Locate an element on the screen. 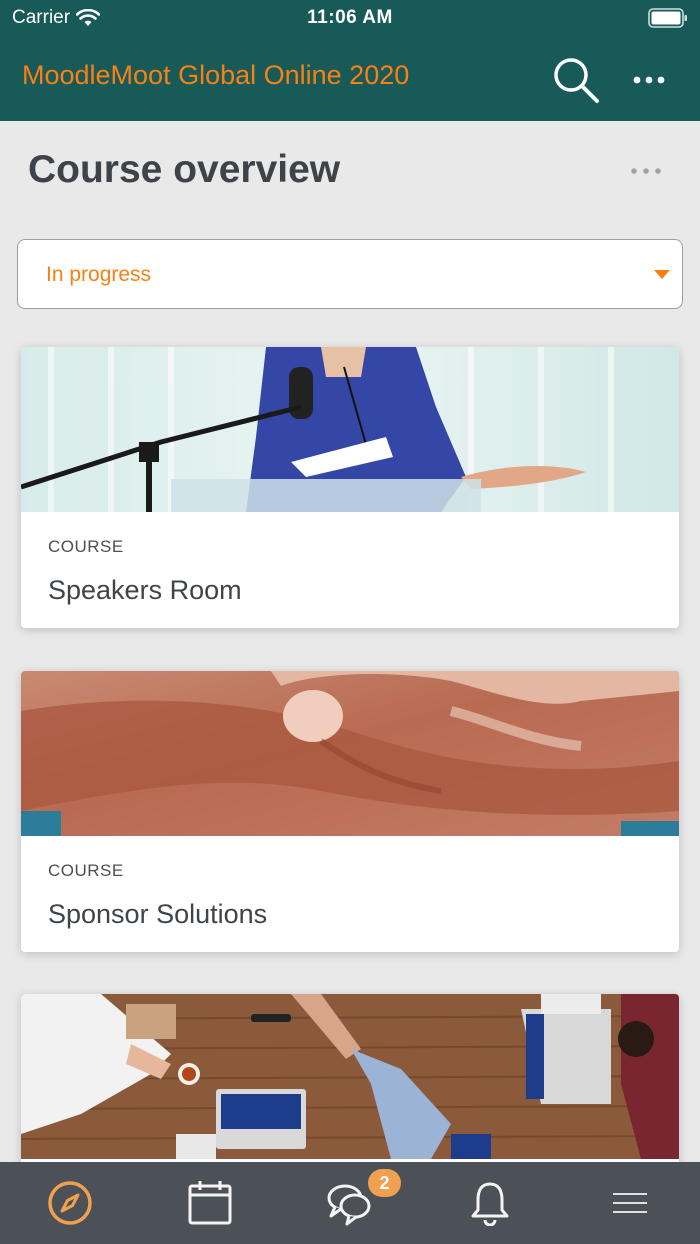 This screenshot has width=700, height=1244. calendar-icon is located at coordinates (210, 1203).